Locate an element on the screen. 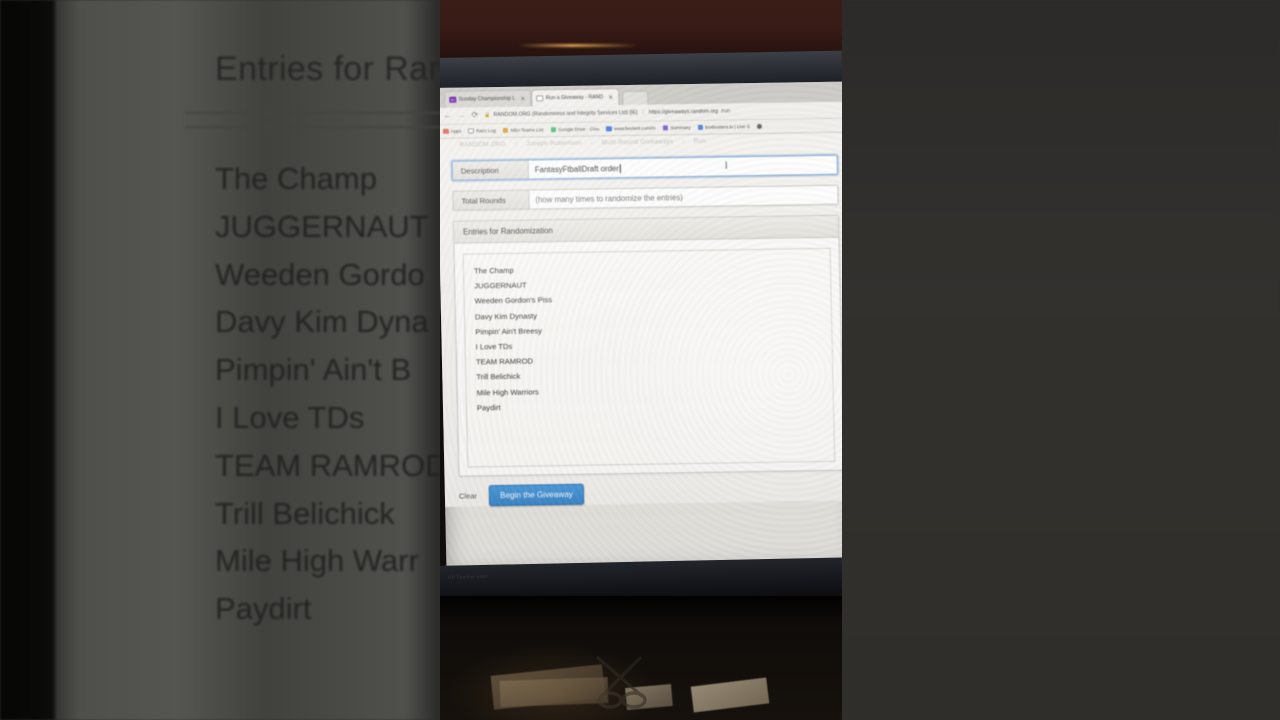 This screenshot has width=1280, height=720. spellcheck-underline: Breesy is located at coordinates (530, 331).